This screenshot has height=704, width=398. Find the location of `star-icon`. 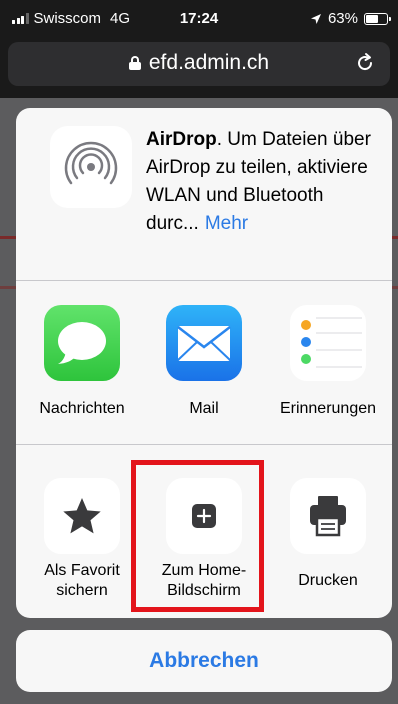

star-icon is located at coordinates (82, 516).